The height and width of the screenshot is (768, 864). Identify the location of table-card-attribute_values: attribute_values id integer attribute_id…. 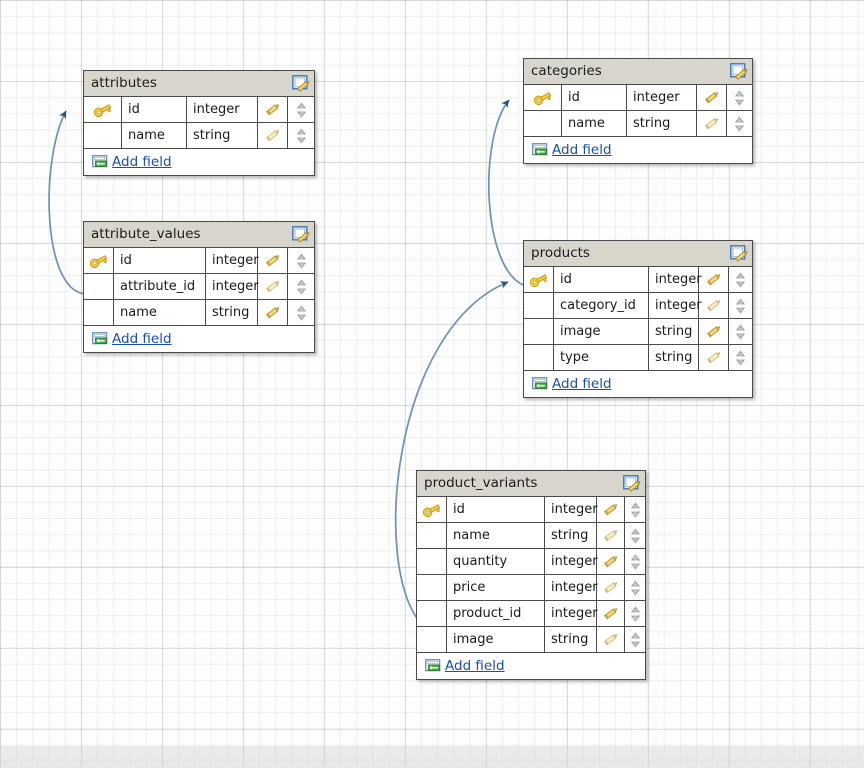
(199, 287).